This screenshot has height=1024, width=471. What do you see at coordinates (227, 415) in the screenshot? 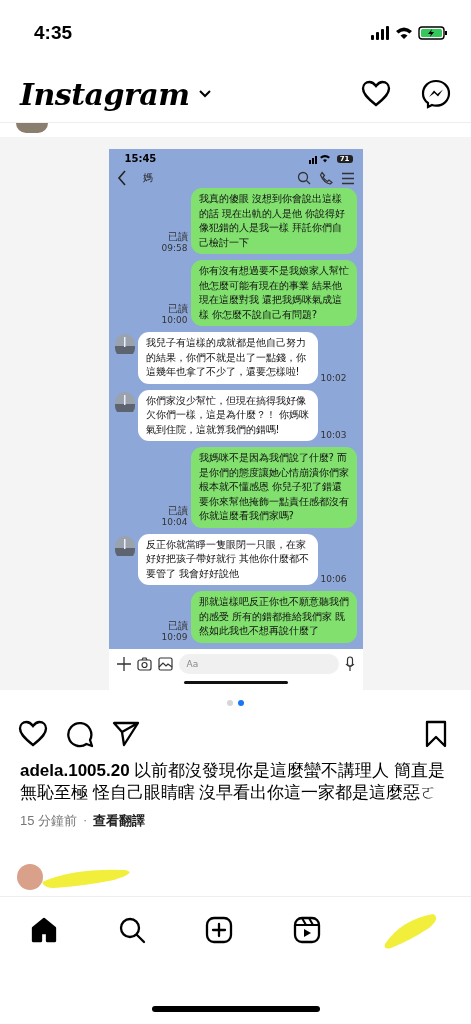
I see `received-message: 你們家沒少幫忙，但現在搞得我好像欠你們一樣，這是為什麼？！ 你媽咪氣到住院，這就算我們的錯嗎!` at bounding box center [227, 415].